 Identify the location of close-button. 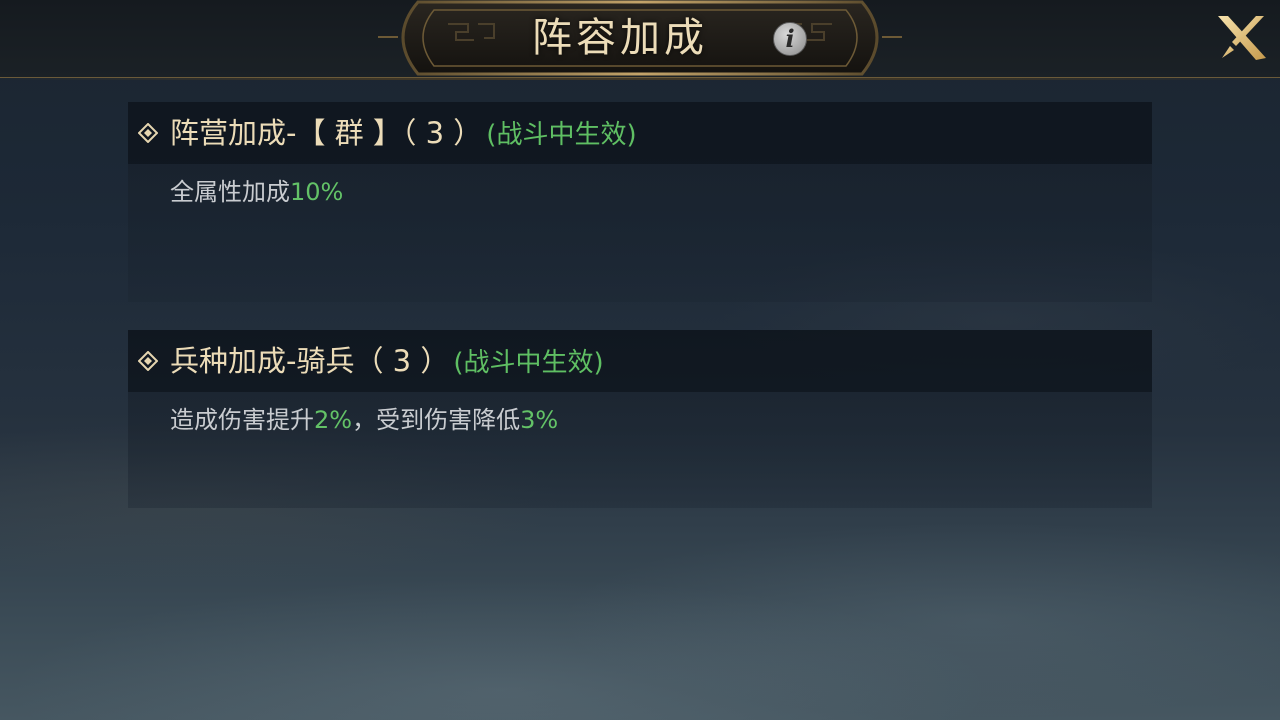
(1242, 38).